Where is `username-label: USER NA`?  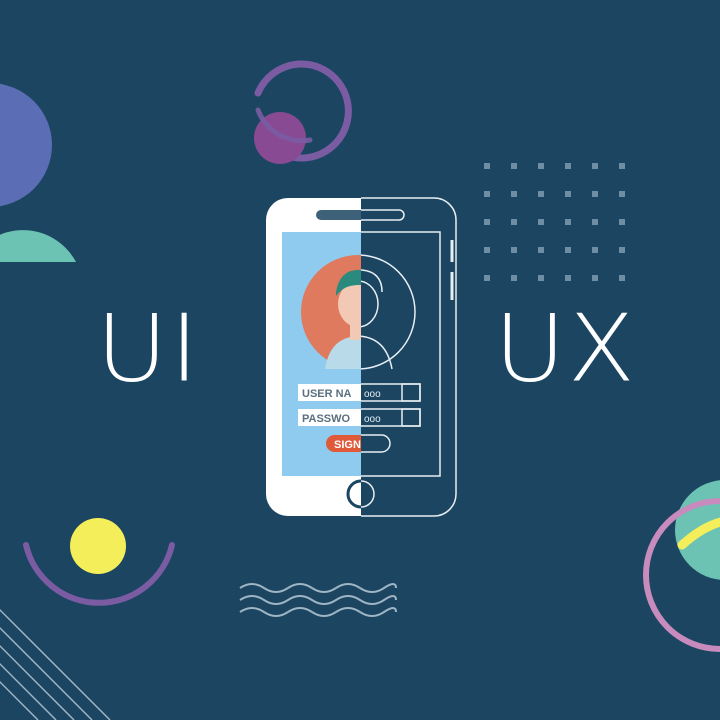 username-label: USER NA is located at coordinates (327, 394).